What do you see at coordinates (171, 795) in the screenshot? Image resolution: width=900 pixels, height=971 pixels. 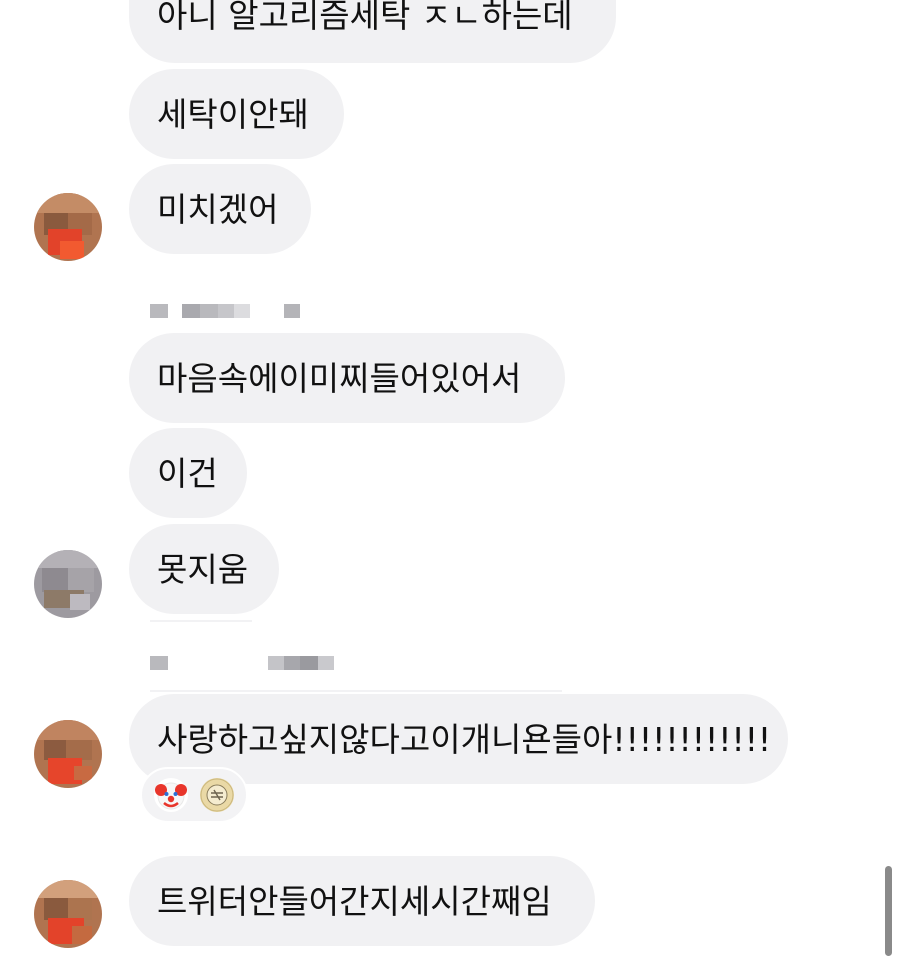 I see `clown-face-icon` at bounding box center [171, 795].